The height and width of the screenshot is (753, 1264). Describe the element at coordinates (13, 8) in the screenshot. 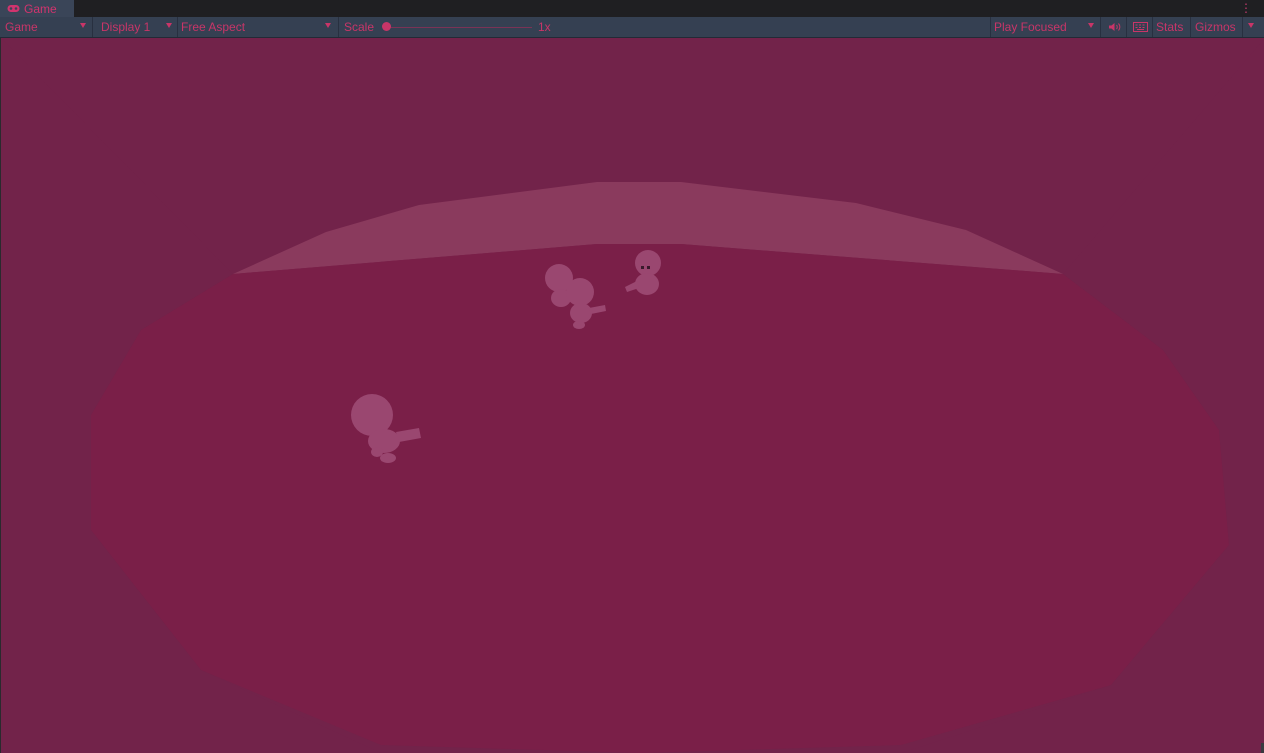

I see `game-controller-icon` at that location.